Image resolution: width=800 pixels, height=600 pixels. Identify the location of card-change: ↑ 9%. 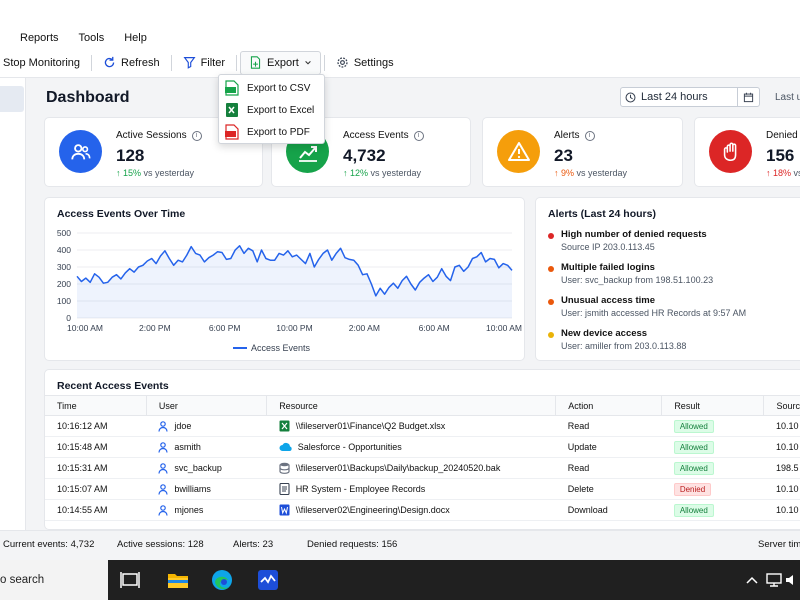
(564, 173).